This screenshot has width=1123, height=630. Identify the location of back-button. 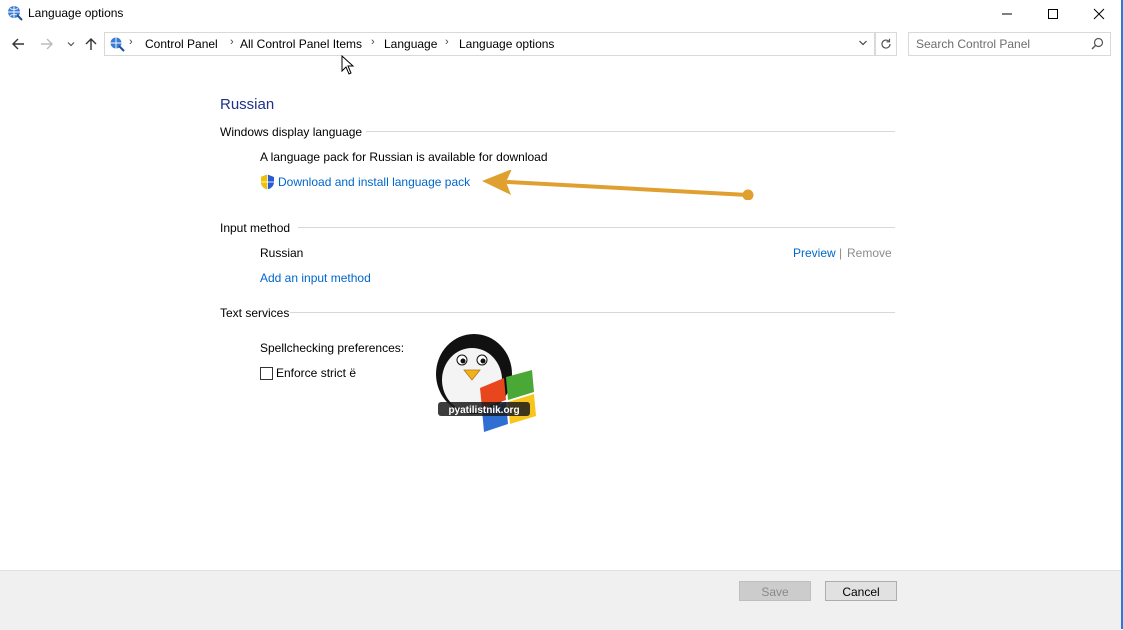
(18, 44).